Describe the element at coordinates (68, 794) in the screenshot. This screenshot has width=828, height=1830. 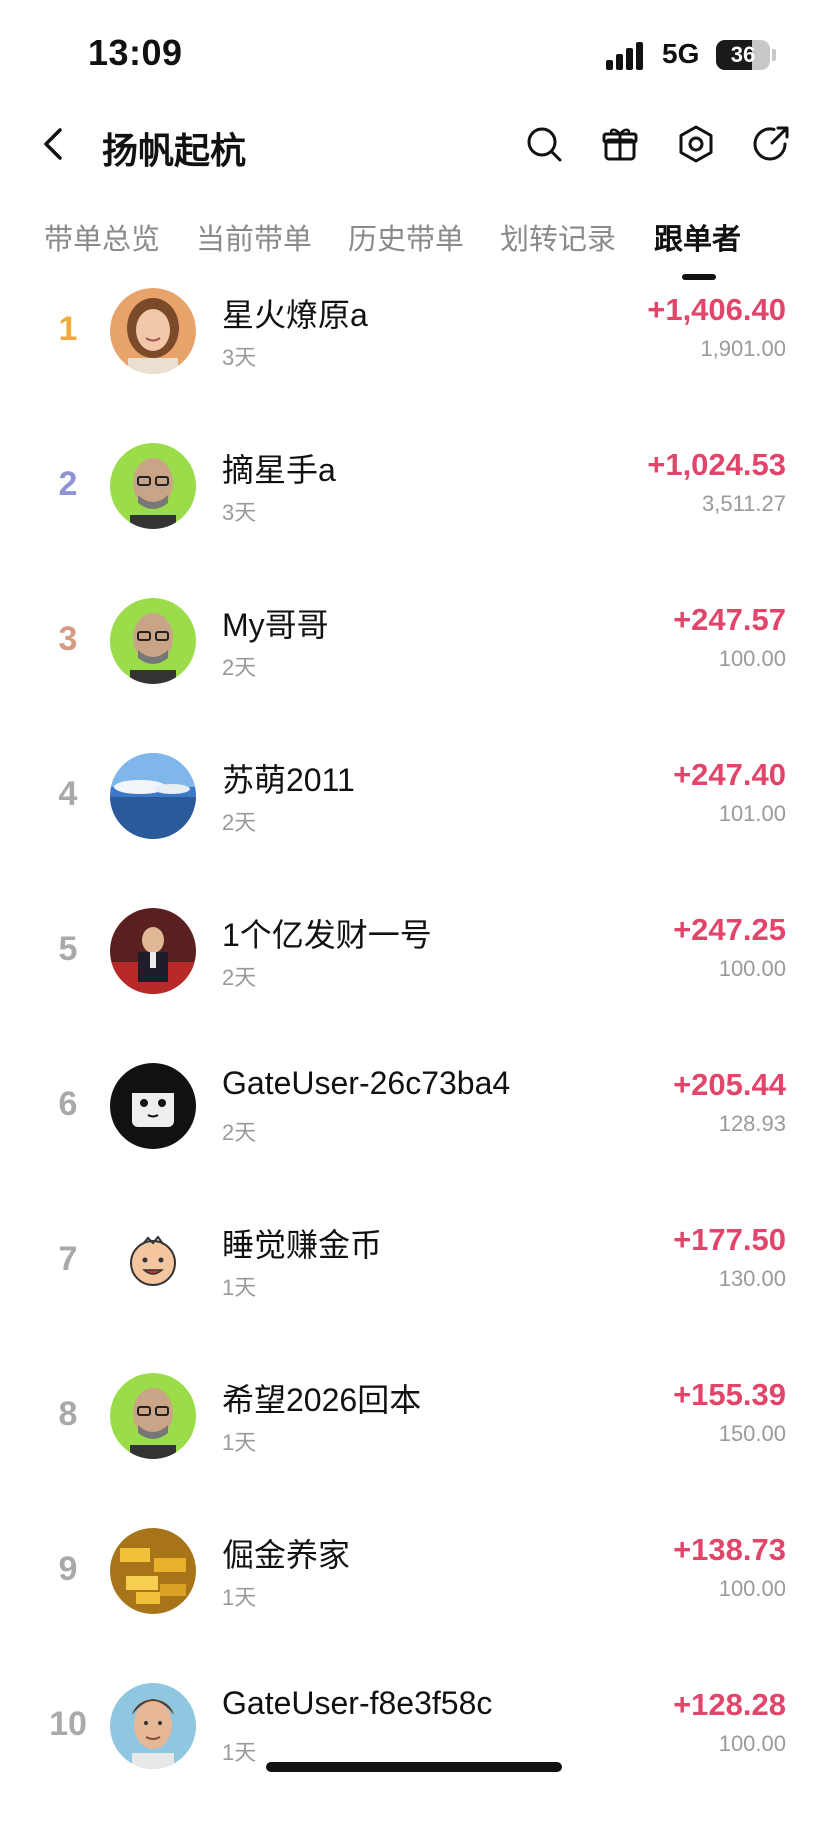
I see `rank-number: 4` at that location.